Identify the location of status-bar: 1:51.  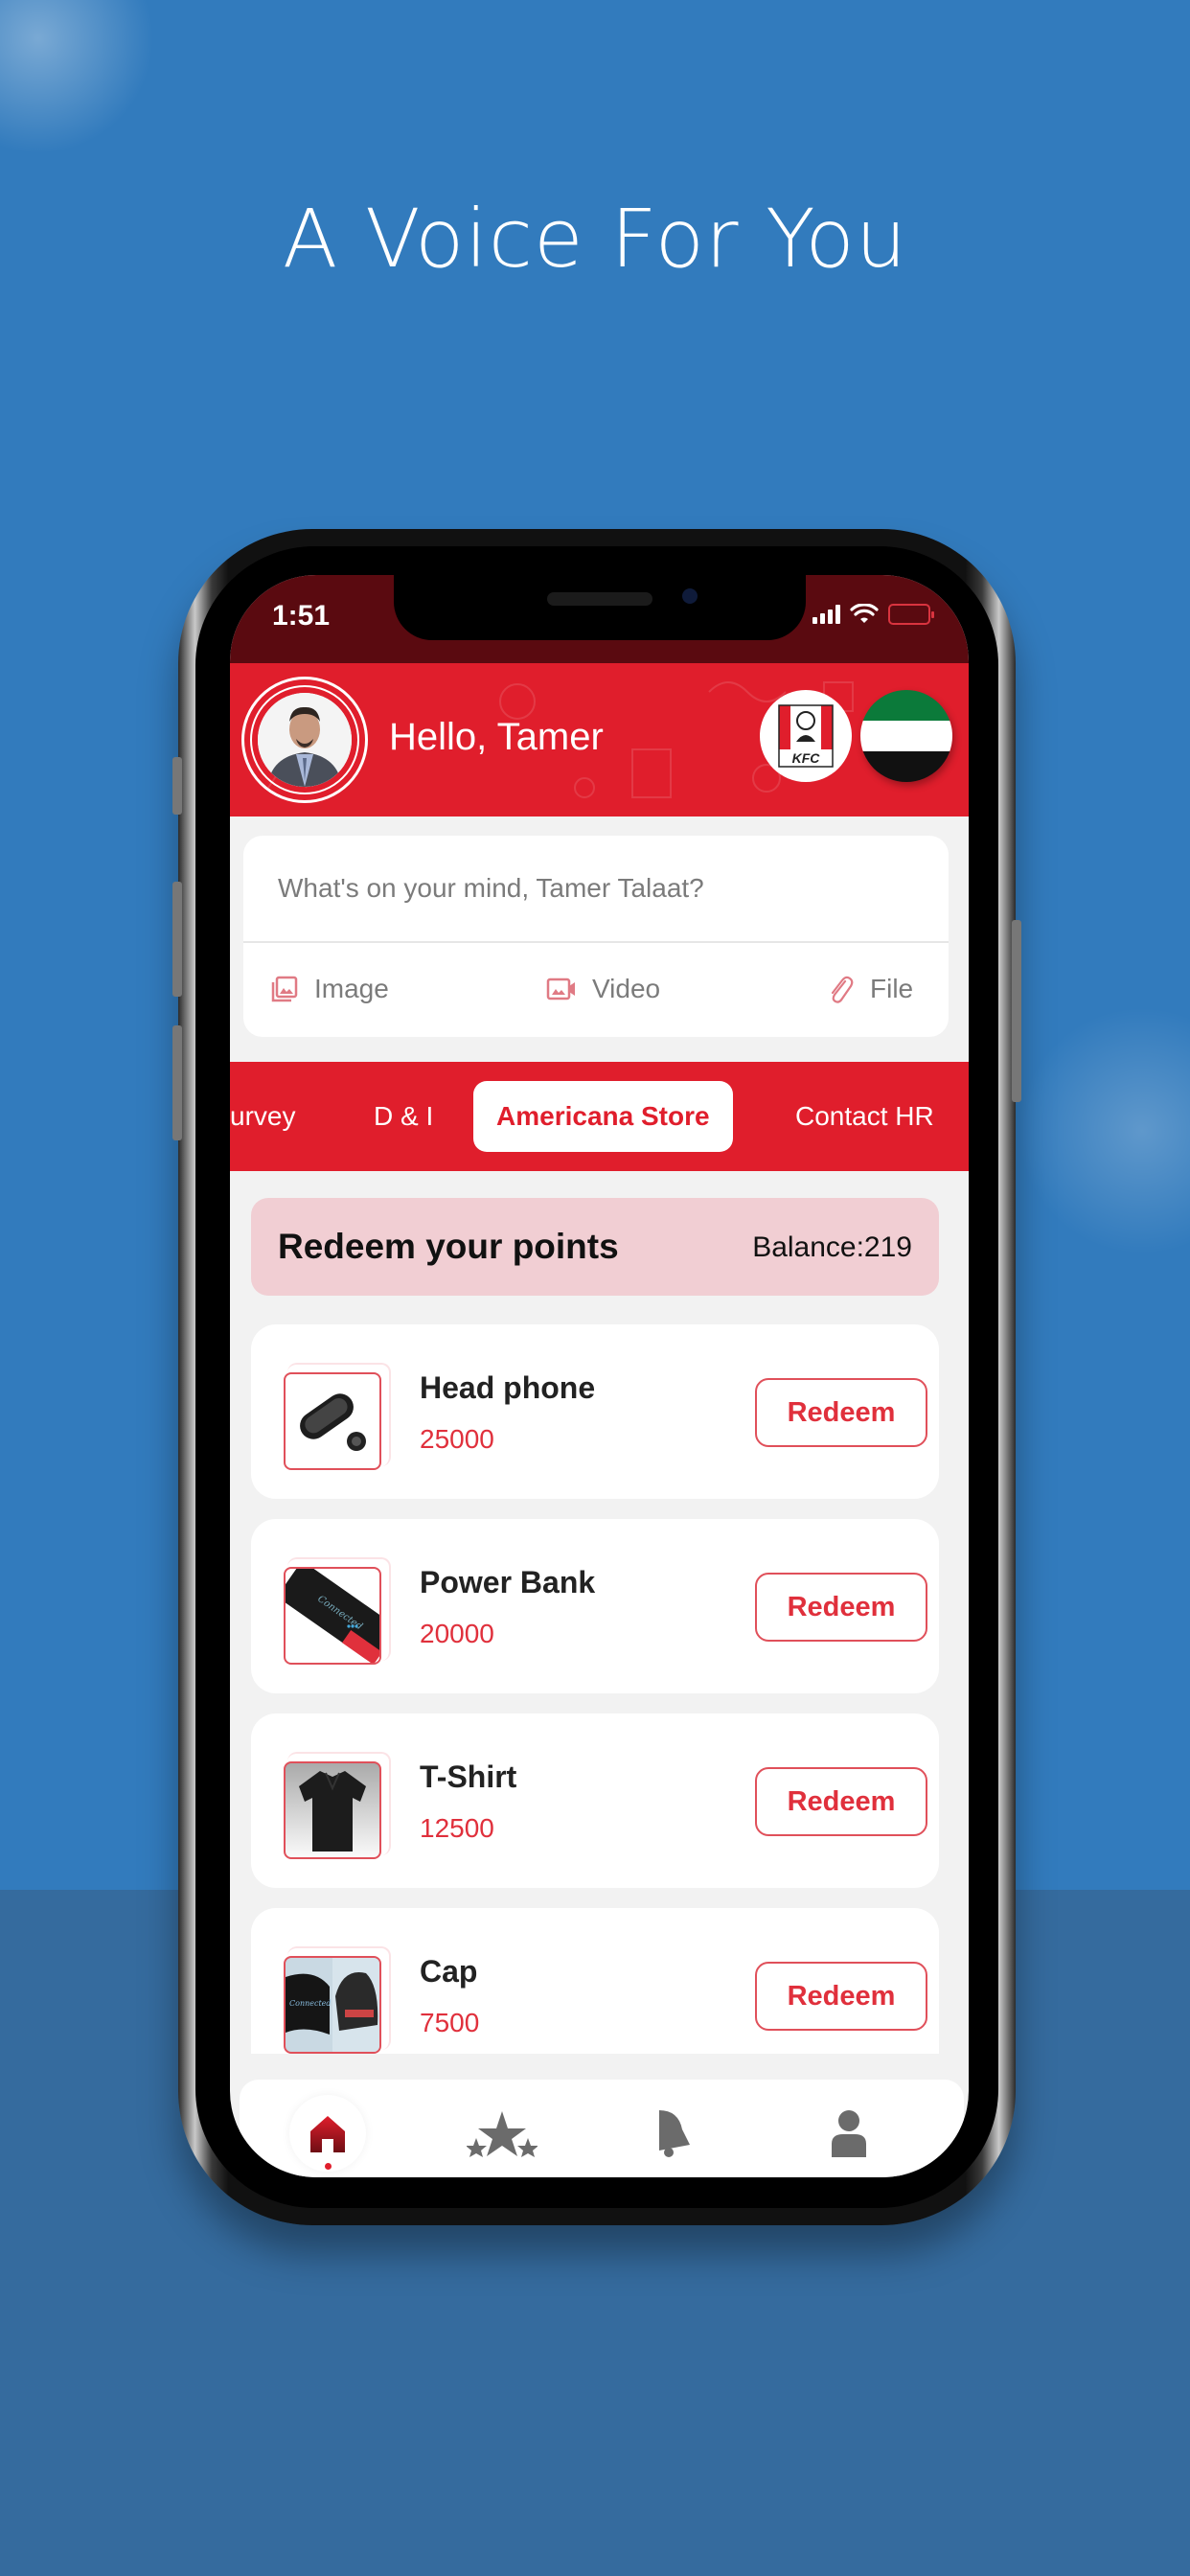
(600, 619).